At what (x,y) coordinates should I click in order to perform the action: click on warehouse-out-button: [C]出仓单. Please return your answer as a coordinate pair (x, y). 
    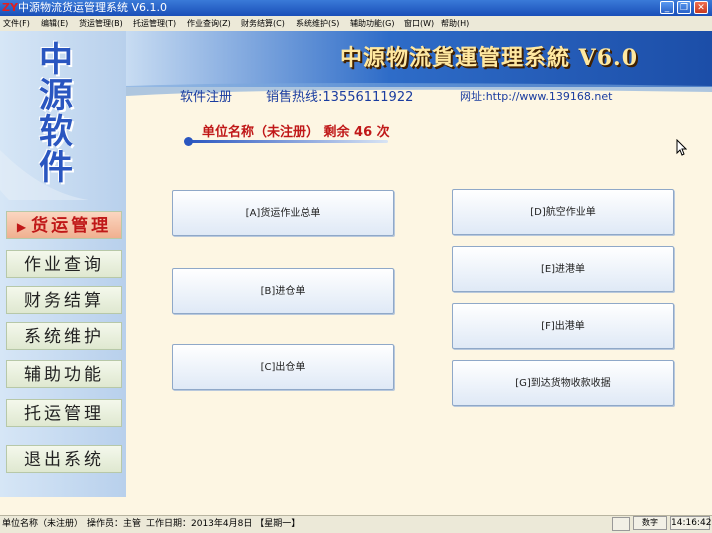
    Looking at the image, I should click on (283, 367).